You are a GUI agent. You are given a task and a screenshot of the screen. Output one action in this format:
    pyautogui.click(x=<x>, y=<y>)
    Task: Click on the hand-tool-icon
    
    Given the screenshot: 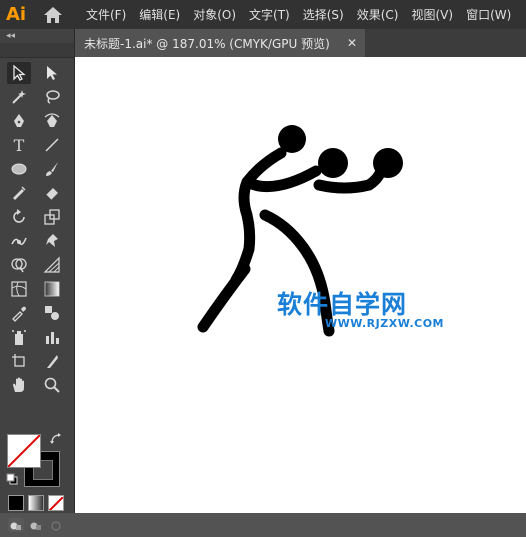 What is the action you would take?
    pyautogui.click(x=19, y=385)
    